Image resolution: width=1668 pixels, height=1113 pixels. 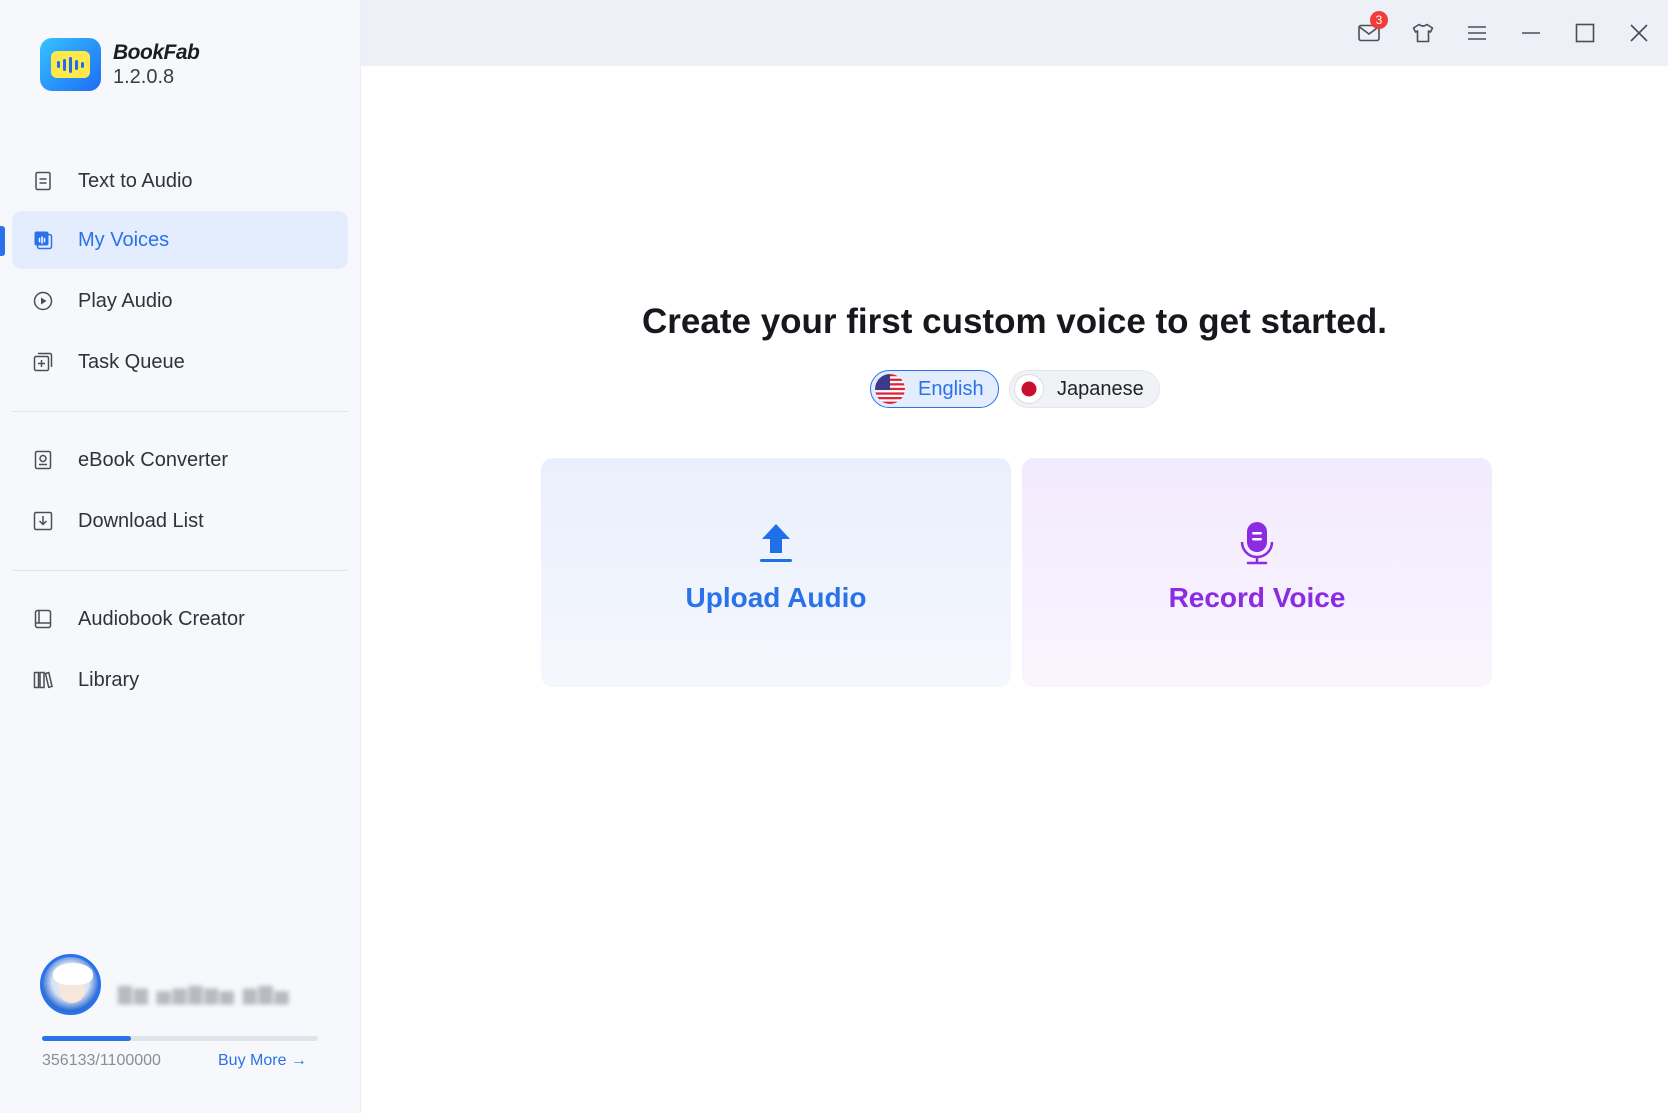 What do you see at coordinates (43, 362) in the screenshot?
I see `queue-icon` at bounding box center [43, 362].